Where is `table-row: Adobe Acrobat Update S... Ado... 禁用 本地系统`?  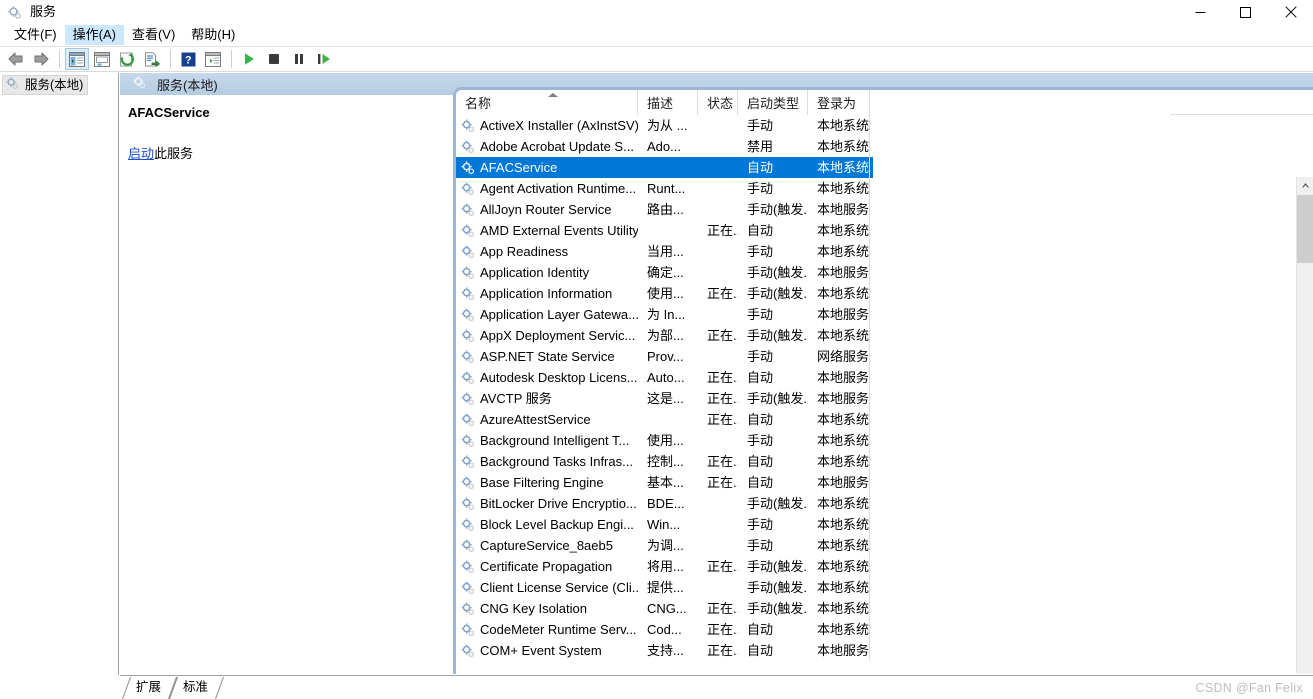
table-row: Adobe Acrobat Update S... Ado... 禁用 本地系统 is located at coordinates (884, 146).